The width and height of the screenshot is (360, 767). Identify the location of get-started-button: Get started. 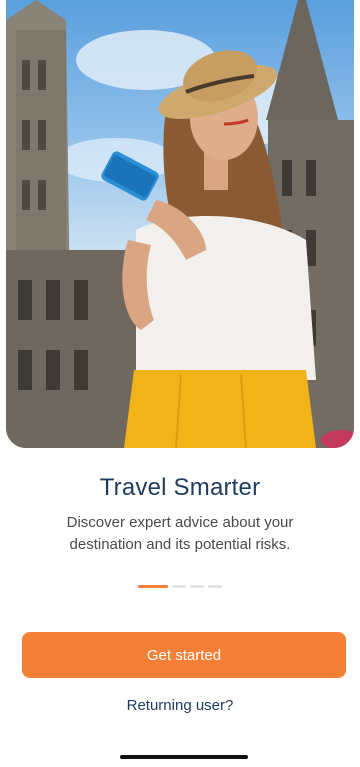
(184, 655).